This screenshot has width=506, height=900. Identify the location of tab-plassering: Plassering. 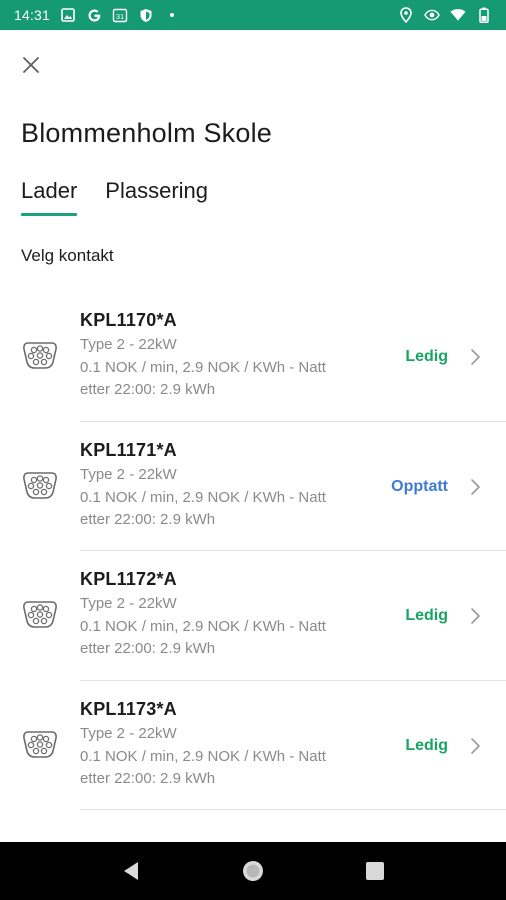
(156, 197).